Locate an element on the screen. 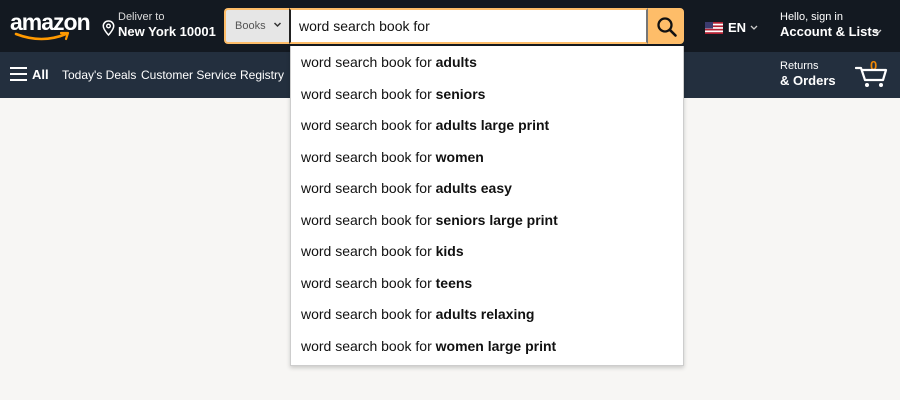 This screenshot has width=900, height=400. location-pin-icon is located at coordinates (108, 28).